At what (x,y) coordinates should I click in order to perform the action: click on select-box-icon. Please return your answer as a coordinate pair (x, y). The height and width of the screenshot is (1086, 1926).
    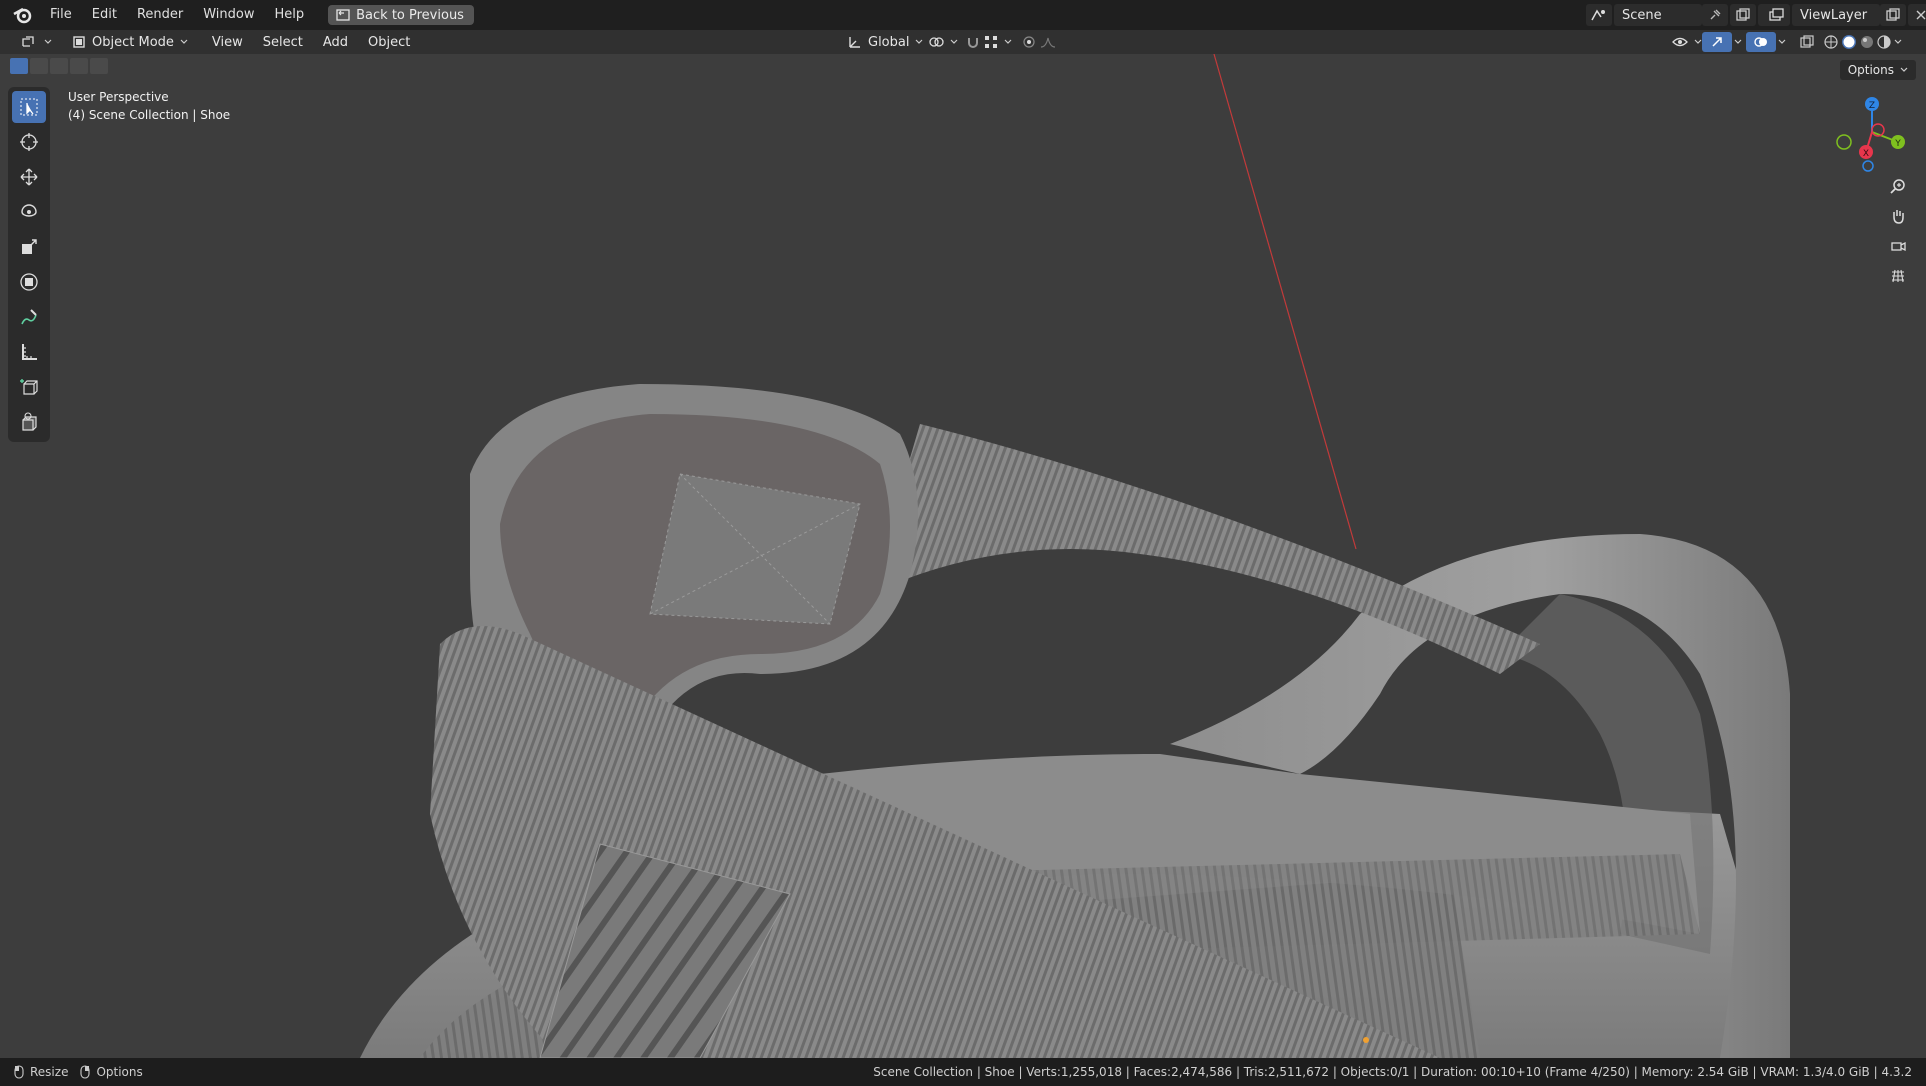
    Looking at the image, I should click on (29, 107).